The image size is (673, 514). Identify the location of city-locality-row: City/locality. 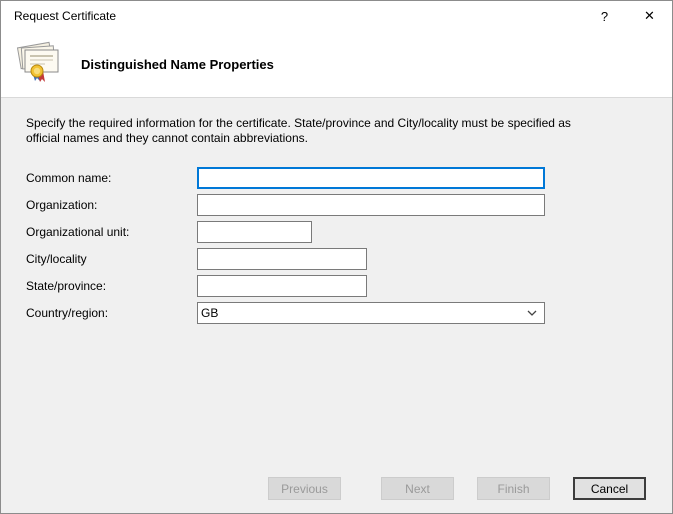
(349, 259).